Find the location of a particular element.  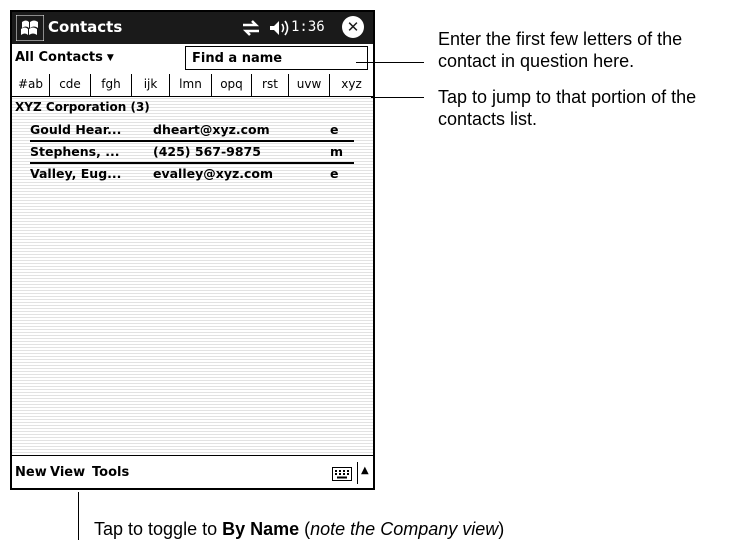

callout-line-tabs is located at coordinates (397, 97).